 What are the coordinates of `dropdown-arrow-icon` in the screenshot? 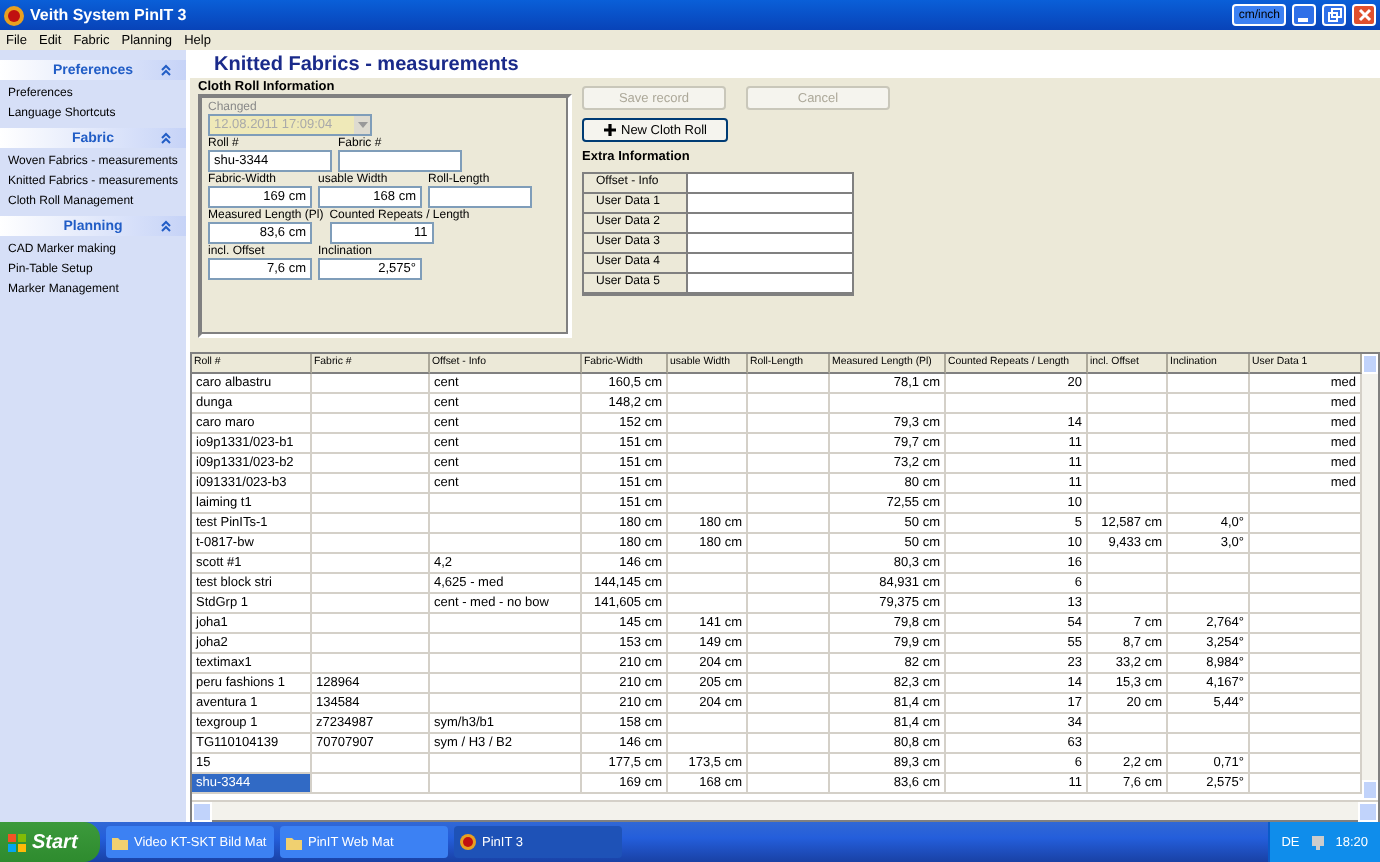 It's located at (362, 125).